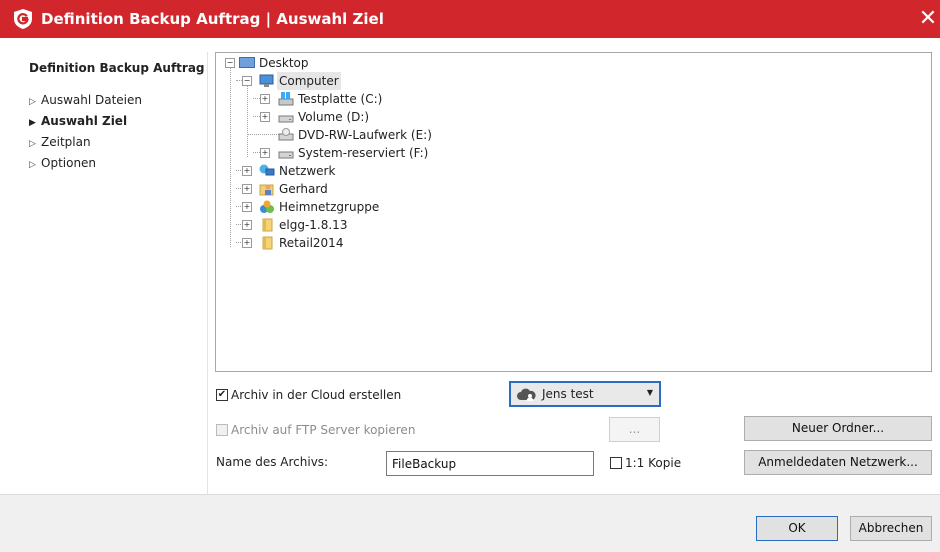 The height and width of the screenshot is (552, 940). Describe the element at coordinates (266, 190) in the screenshot. I see `user-folder-icon` at that location.